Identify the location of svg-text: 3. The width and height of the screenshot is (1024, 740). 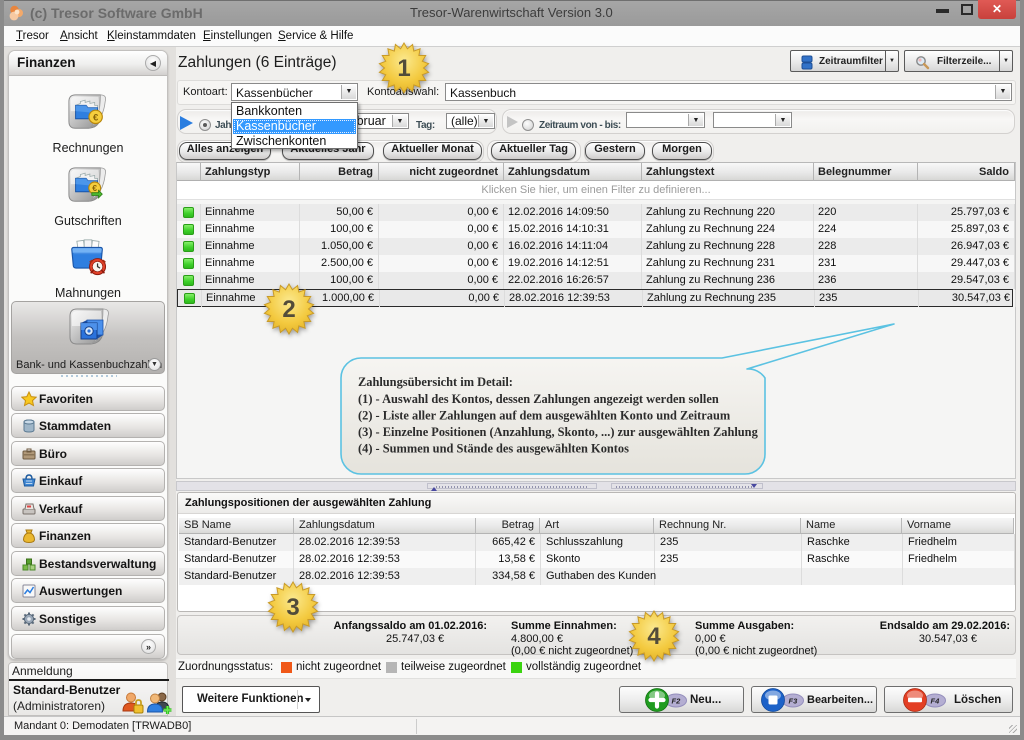
(292, 607).